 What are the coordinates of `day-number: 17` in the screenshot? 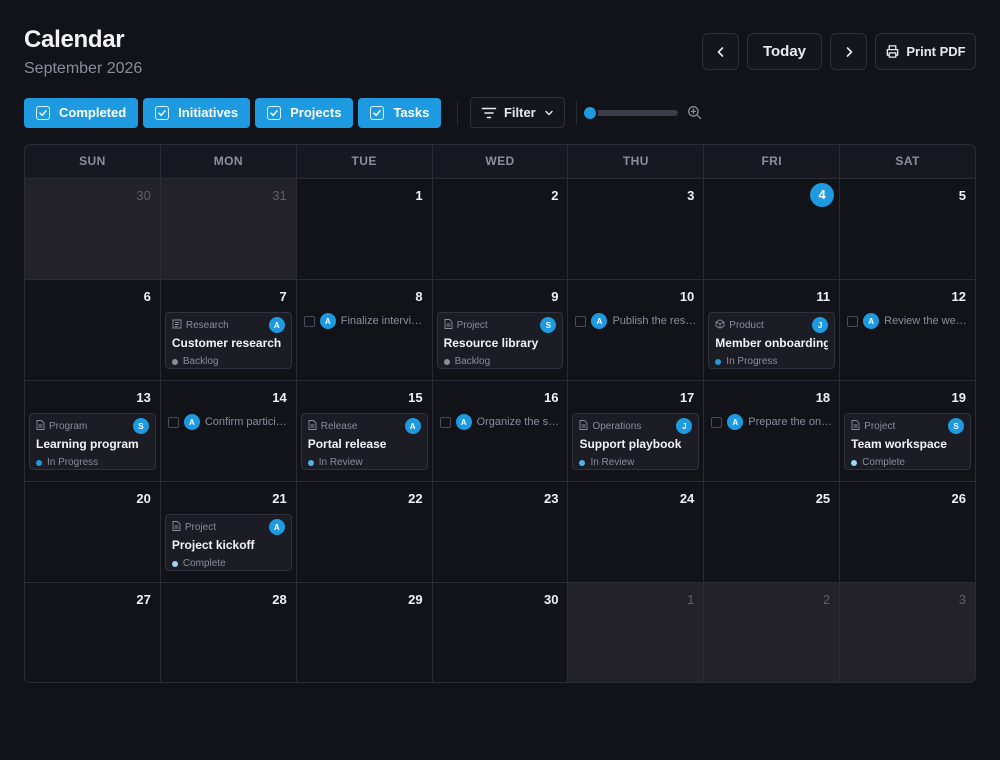 It's located at (687, 397).